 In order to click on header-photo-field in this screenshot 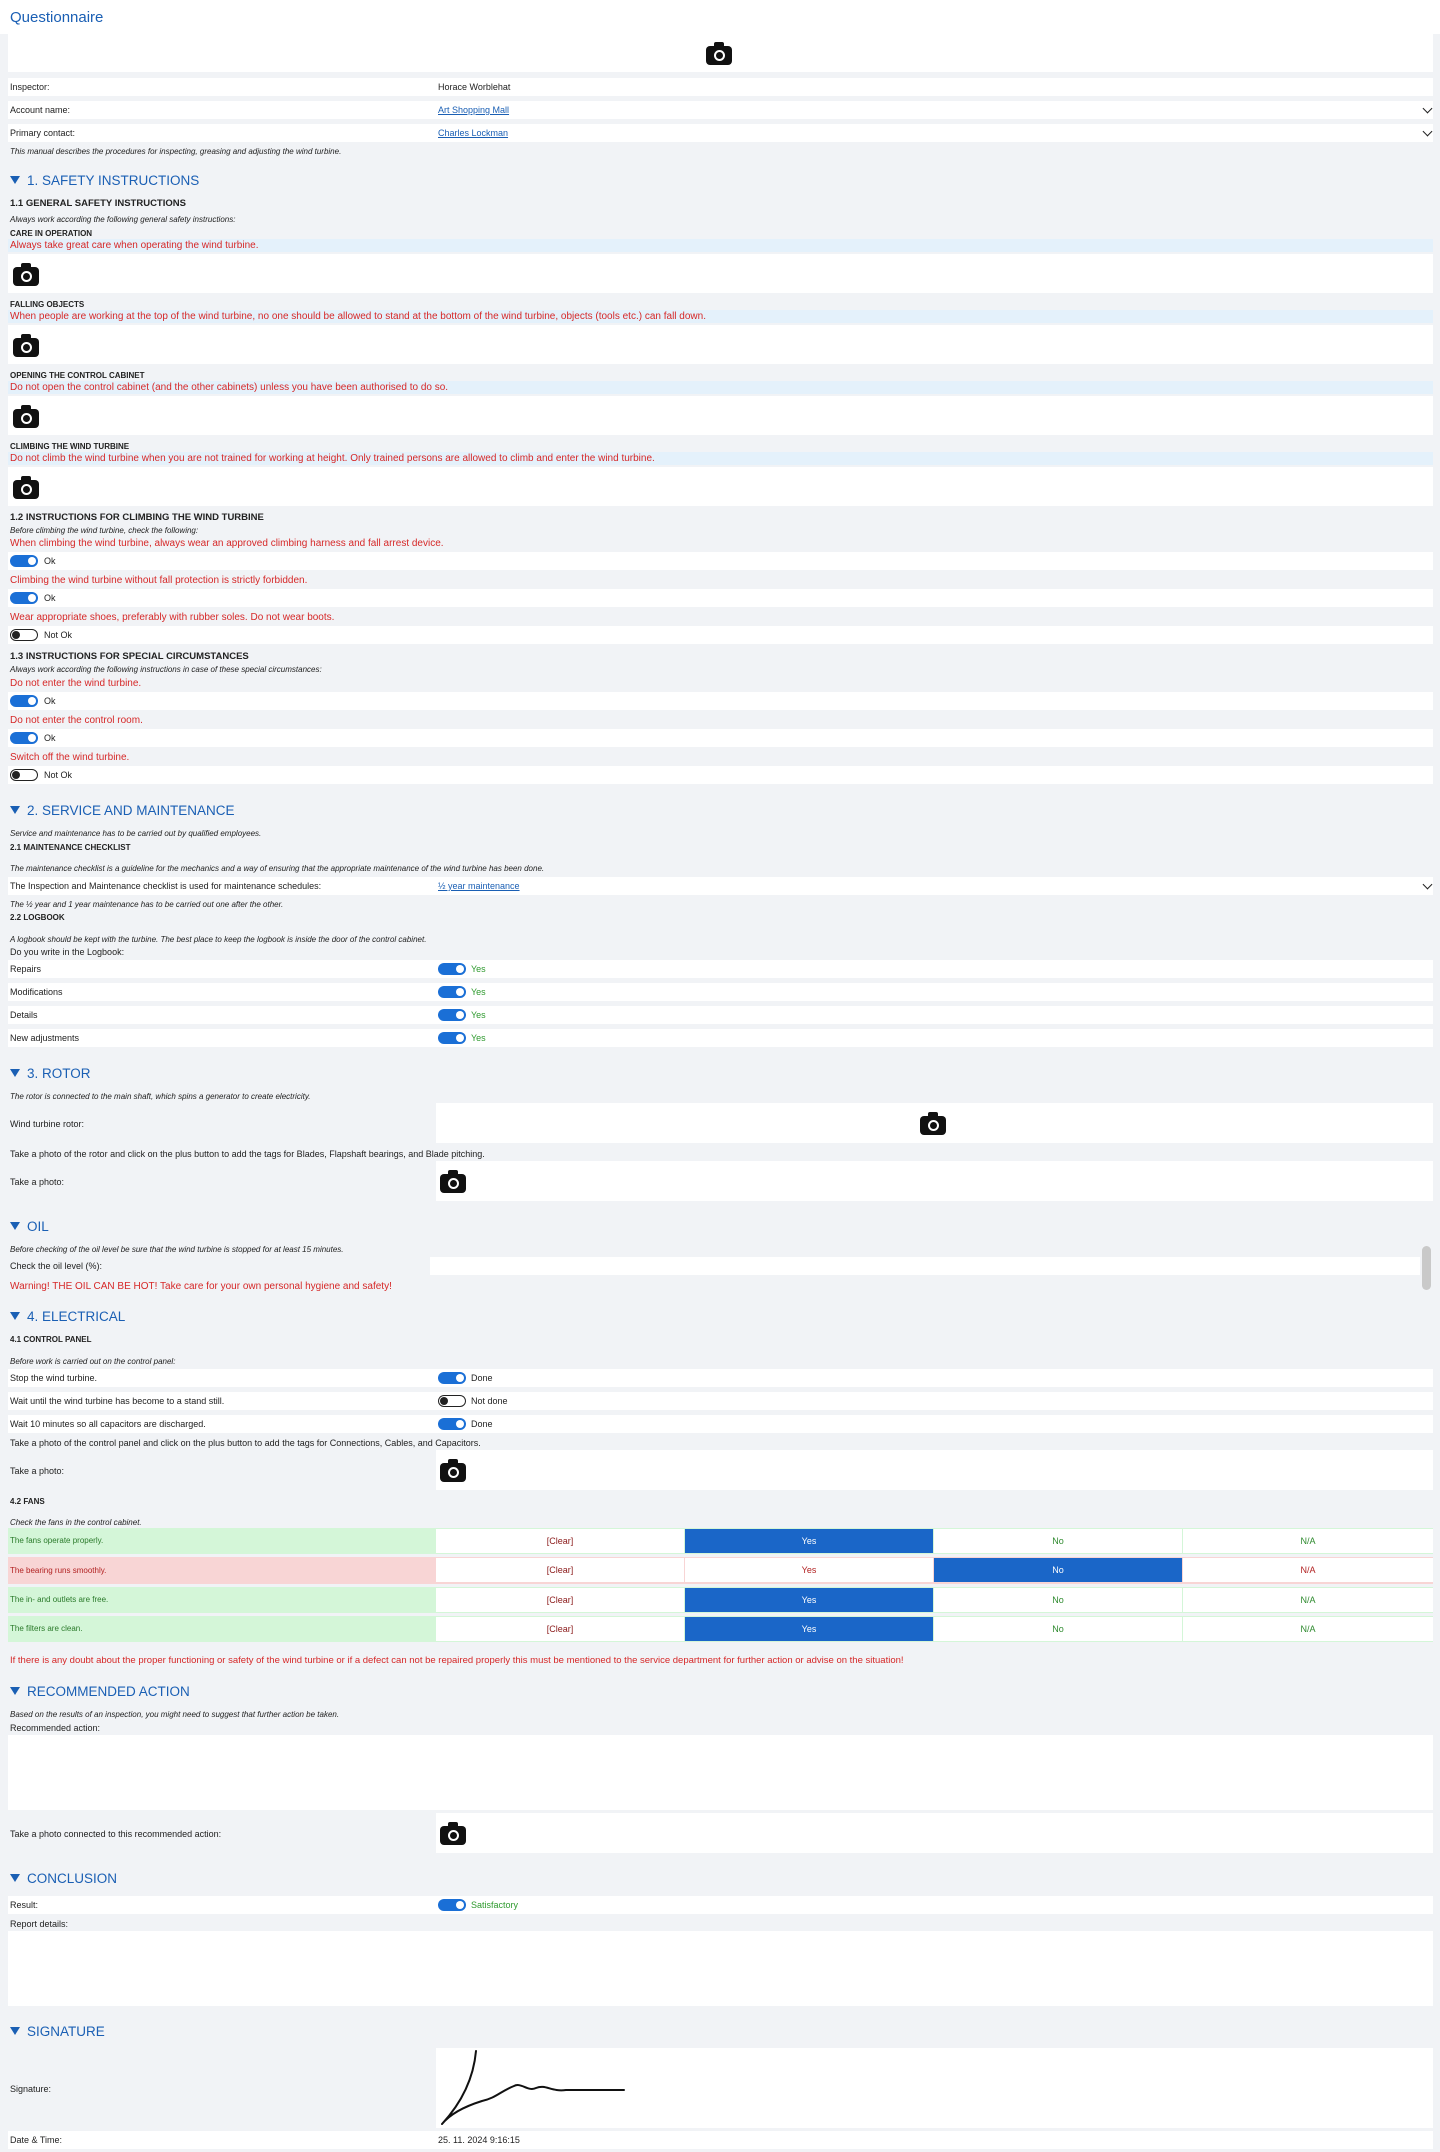, I will do `click(720, 53)`.